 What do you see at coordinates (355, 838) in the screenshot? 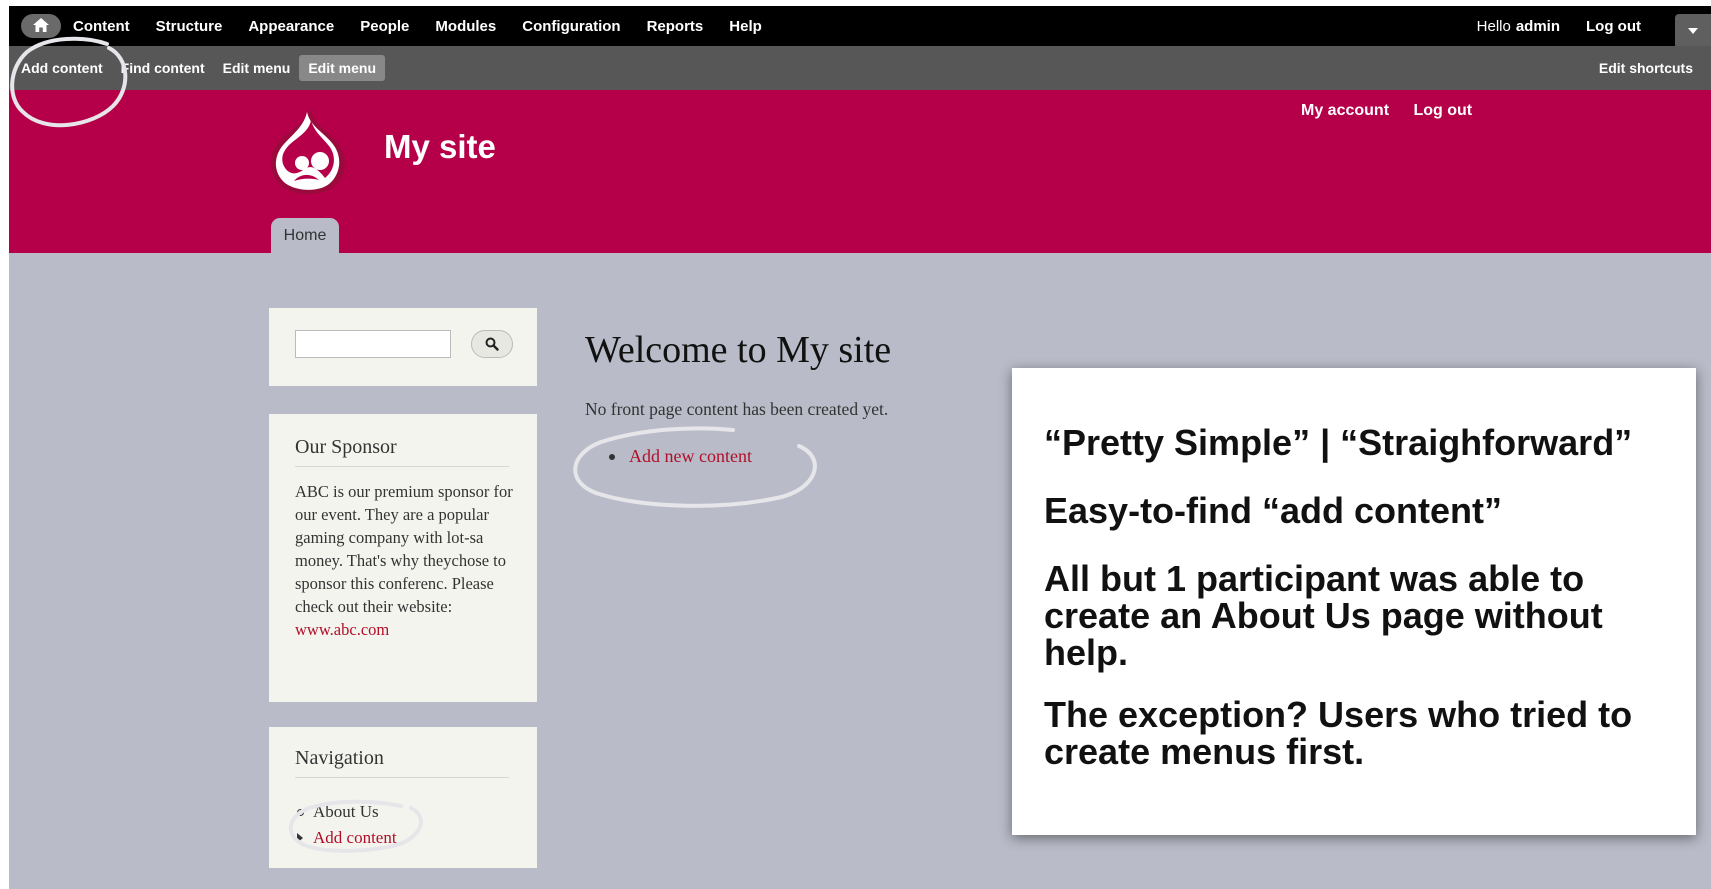
I see `nav-link-add-content: Add content` at bounding box center [355, 838].